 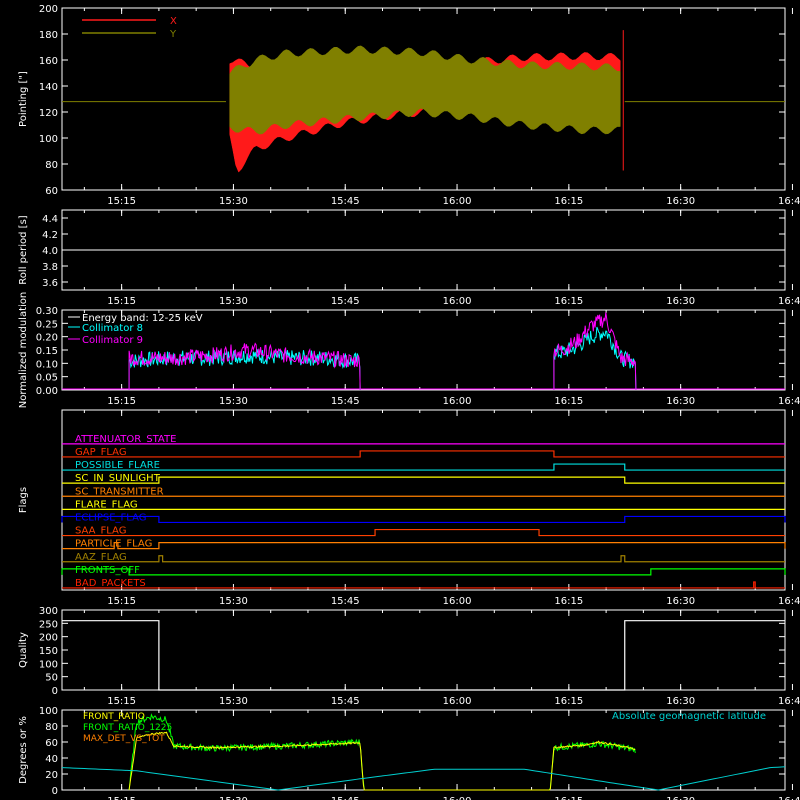 What do you see at coordinates (423, 655) in the screenshot?
I see `quality-series` at bounding box center [423, 655].